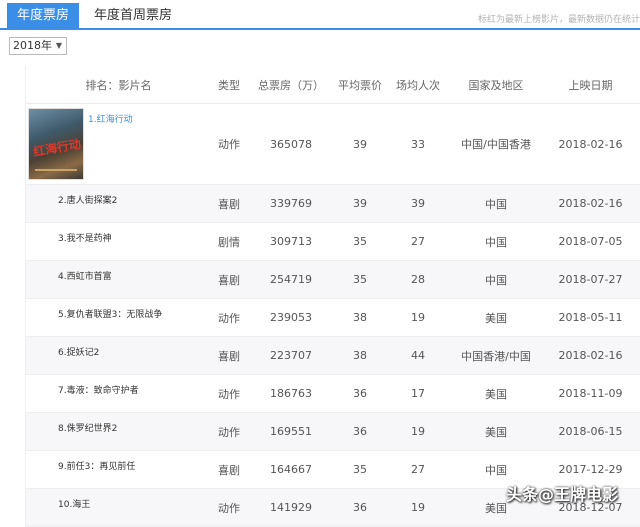 The width and height of the screenshot is (640, 527). What do you see at coordinates (590, 393) in the screenshot?
I see `movie-release-date: 2018-11-09` at bounding box center [590, 393].